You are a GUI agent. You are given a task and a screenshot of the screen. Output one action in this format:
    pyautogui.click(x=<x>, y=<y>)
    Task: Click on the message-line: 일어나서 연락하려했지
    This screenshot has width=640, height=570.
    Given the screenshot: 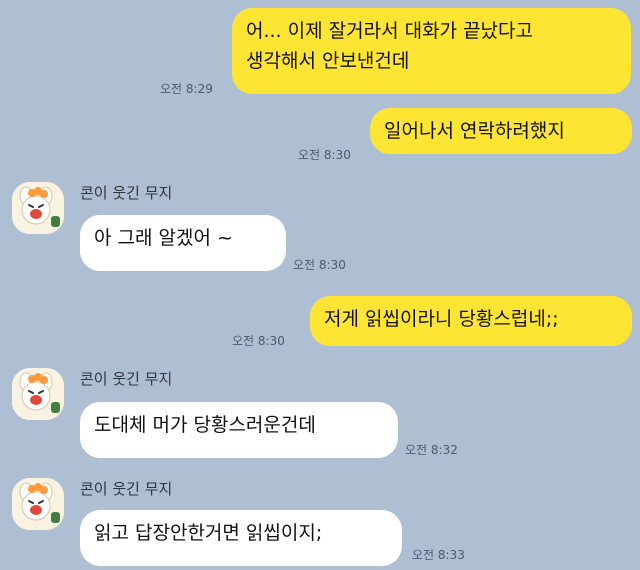 What is the action you would take?
    pyautogui.click(x=474, y=131)
    